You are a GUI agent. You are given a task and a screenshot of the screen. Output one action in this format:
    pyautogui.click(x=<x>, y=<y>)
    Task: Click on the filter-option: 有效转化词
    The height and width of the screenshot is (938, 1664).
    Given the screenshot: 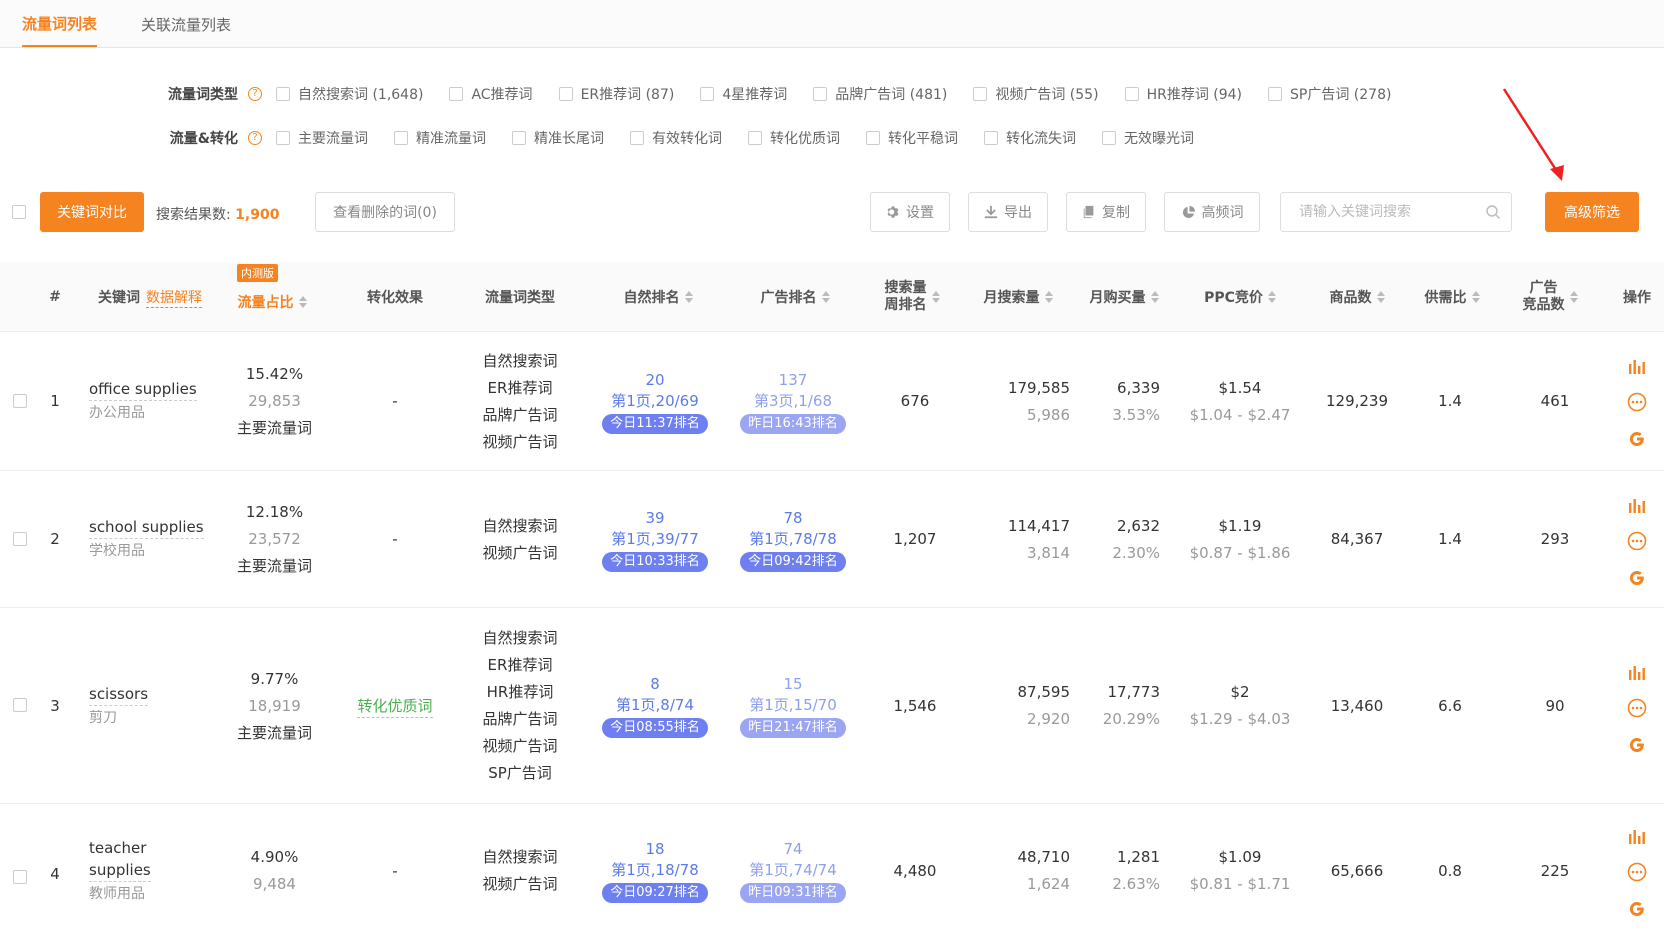 What is the action you would take?
    pyautogui.click(x=676, y=138)
    